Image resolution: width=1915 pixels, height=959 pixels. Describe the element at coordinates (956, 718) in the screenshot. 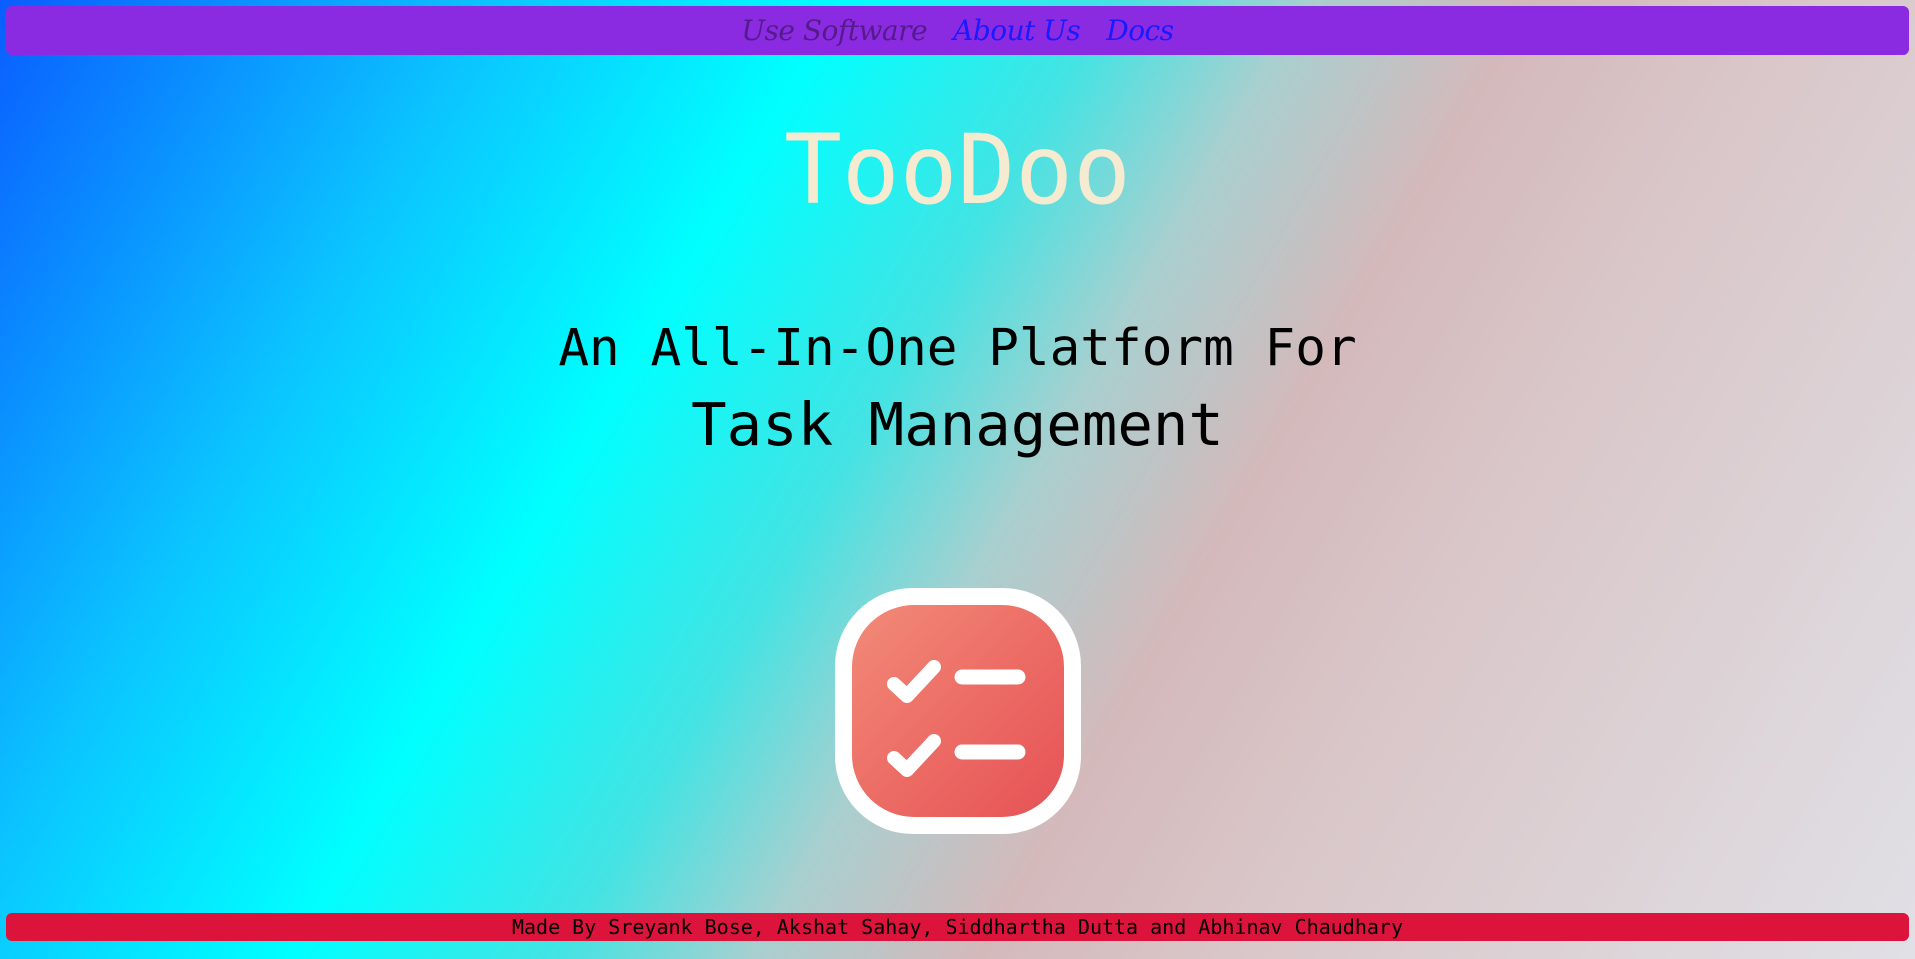

I see `checklist-icon` at that location.